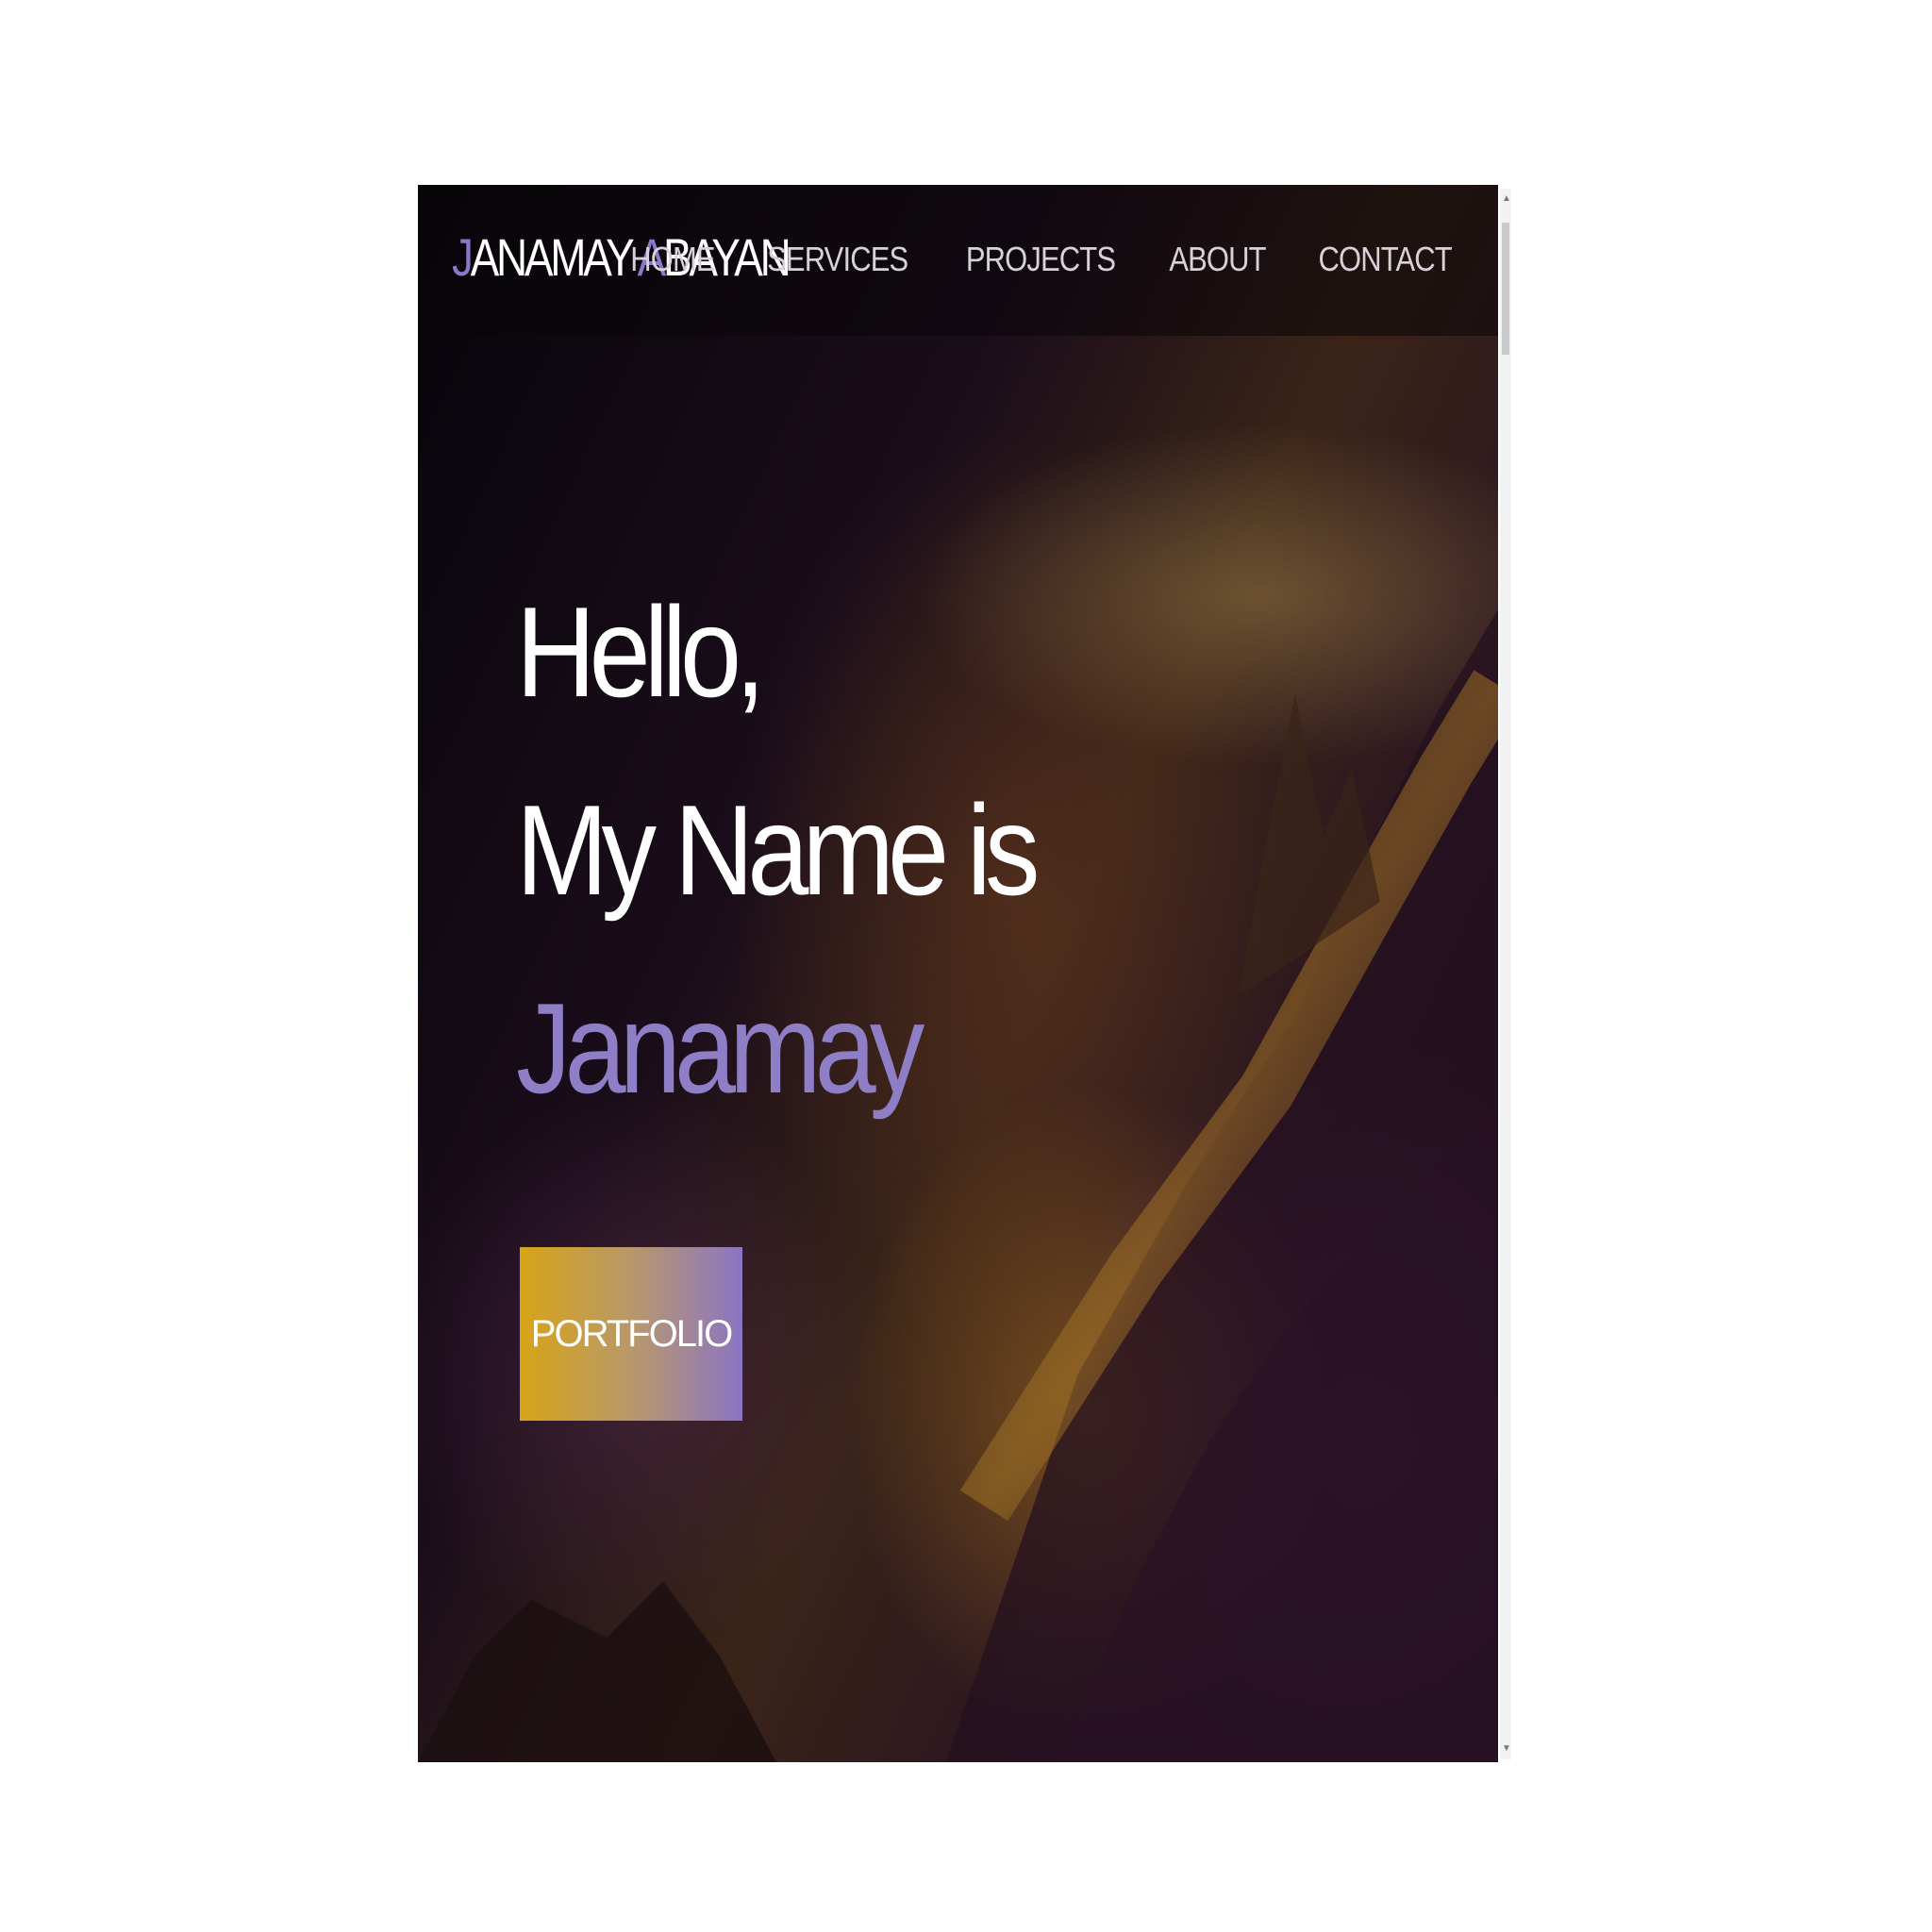 This screenshot has height=1932, width=1932. What do you see at coordinates (778, 850) in the screenshot?
I see `hero-intro: My Name is` at bounding box center [778, 850].